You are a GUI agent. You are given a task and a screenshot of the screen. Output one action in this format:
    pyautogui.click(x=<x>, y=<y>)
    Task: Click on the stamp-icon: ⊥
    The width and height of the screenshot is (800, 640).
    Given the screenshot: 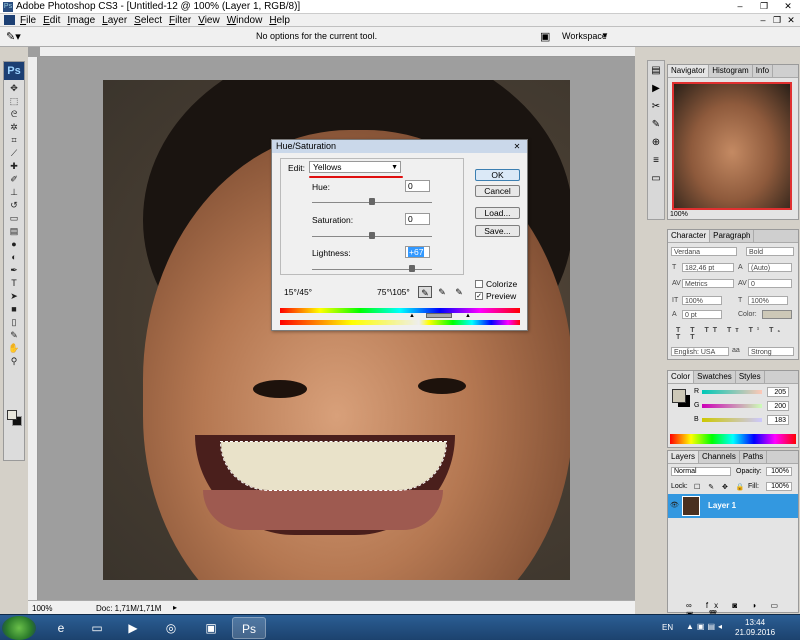 What is the action you would take?
    pyautogui.click(x=14, y=192)
    